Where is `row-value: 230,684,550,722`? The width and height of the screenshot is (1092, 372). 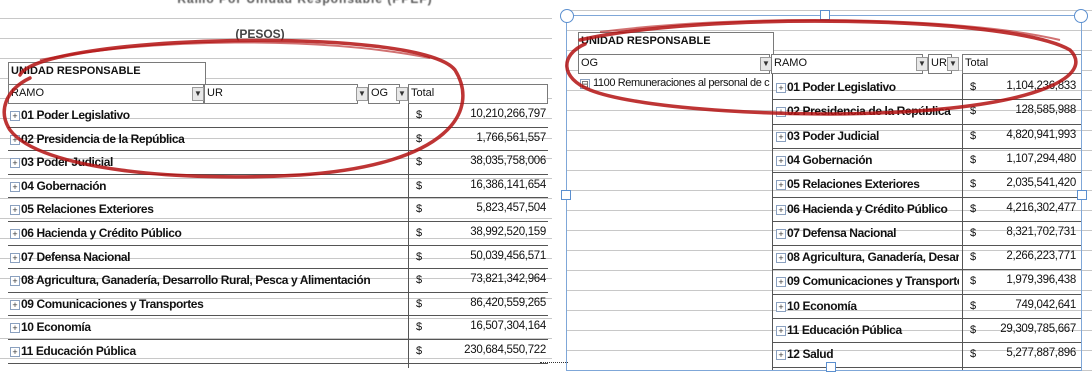 row-value: 230,684,550,722 is located at coordinates (505, 350).